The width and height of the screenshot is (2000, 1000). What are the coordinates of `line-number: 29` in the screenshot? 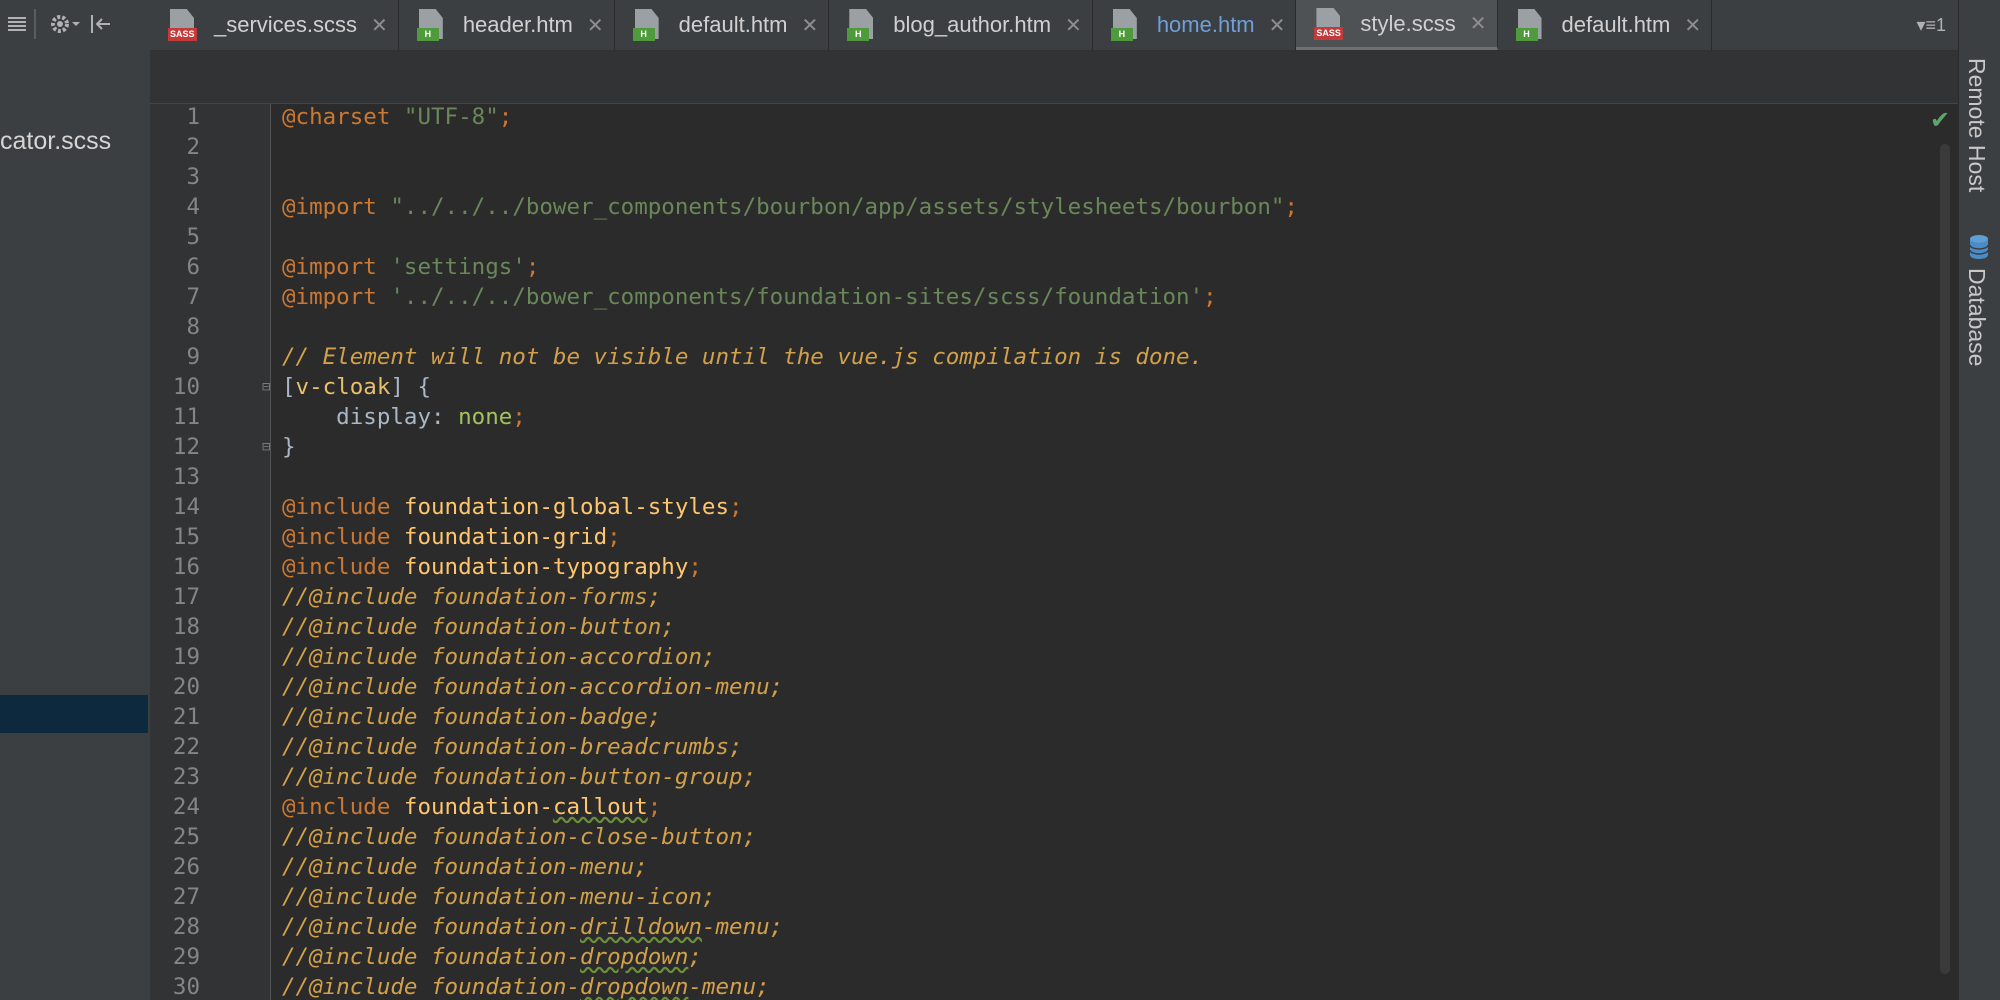 It's located at (186, 957).